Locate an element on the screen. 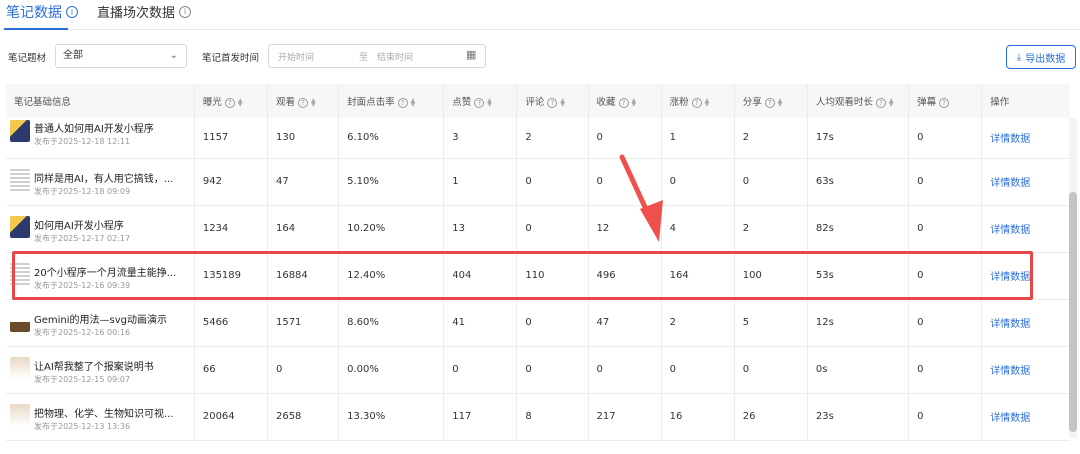 The width and height of the screenshot is (1080, 454). cell-followers: 1 is located at coordinates (698, 138).